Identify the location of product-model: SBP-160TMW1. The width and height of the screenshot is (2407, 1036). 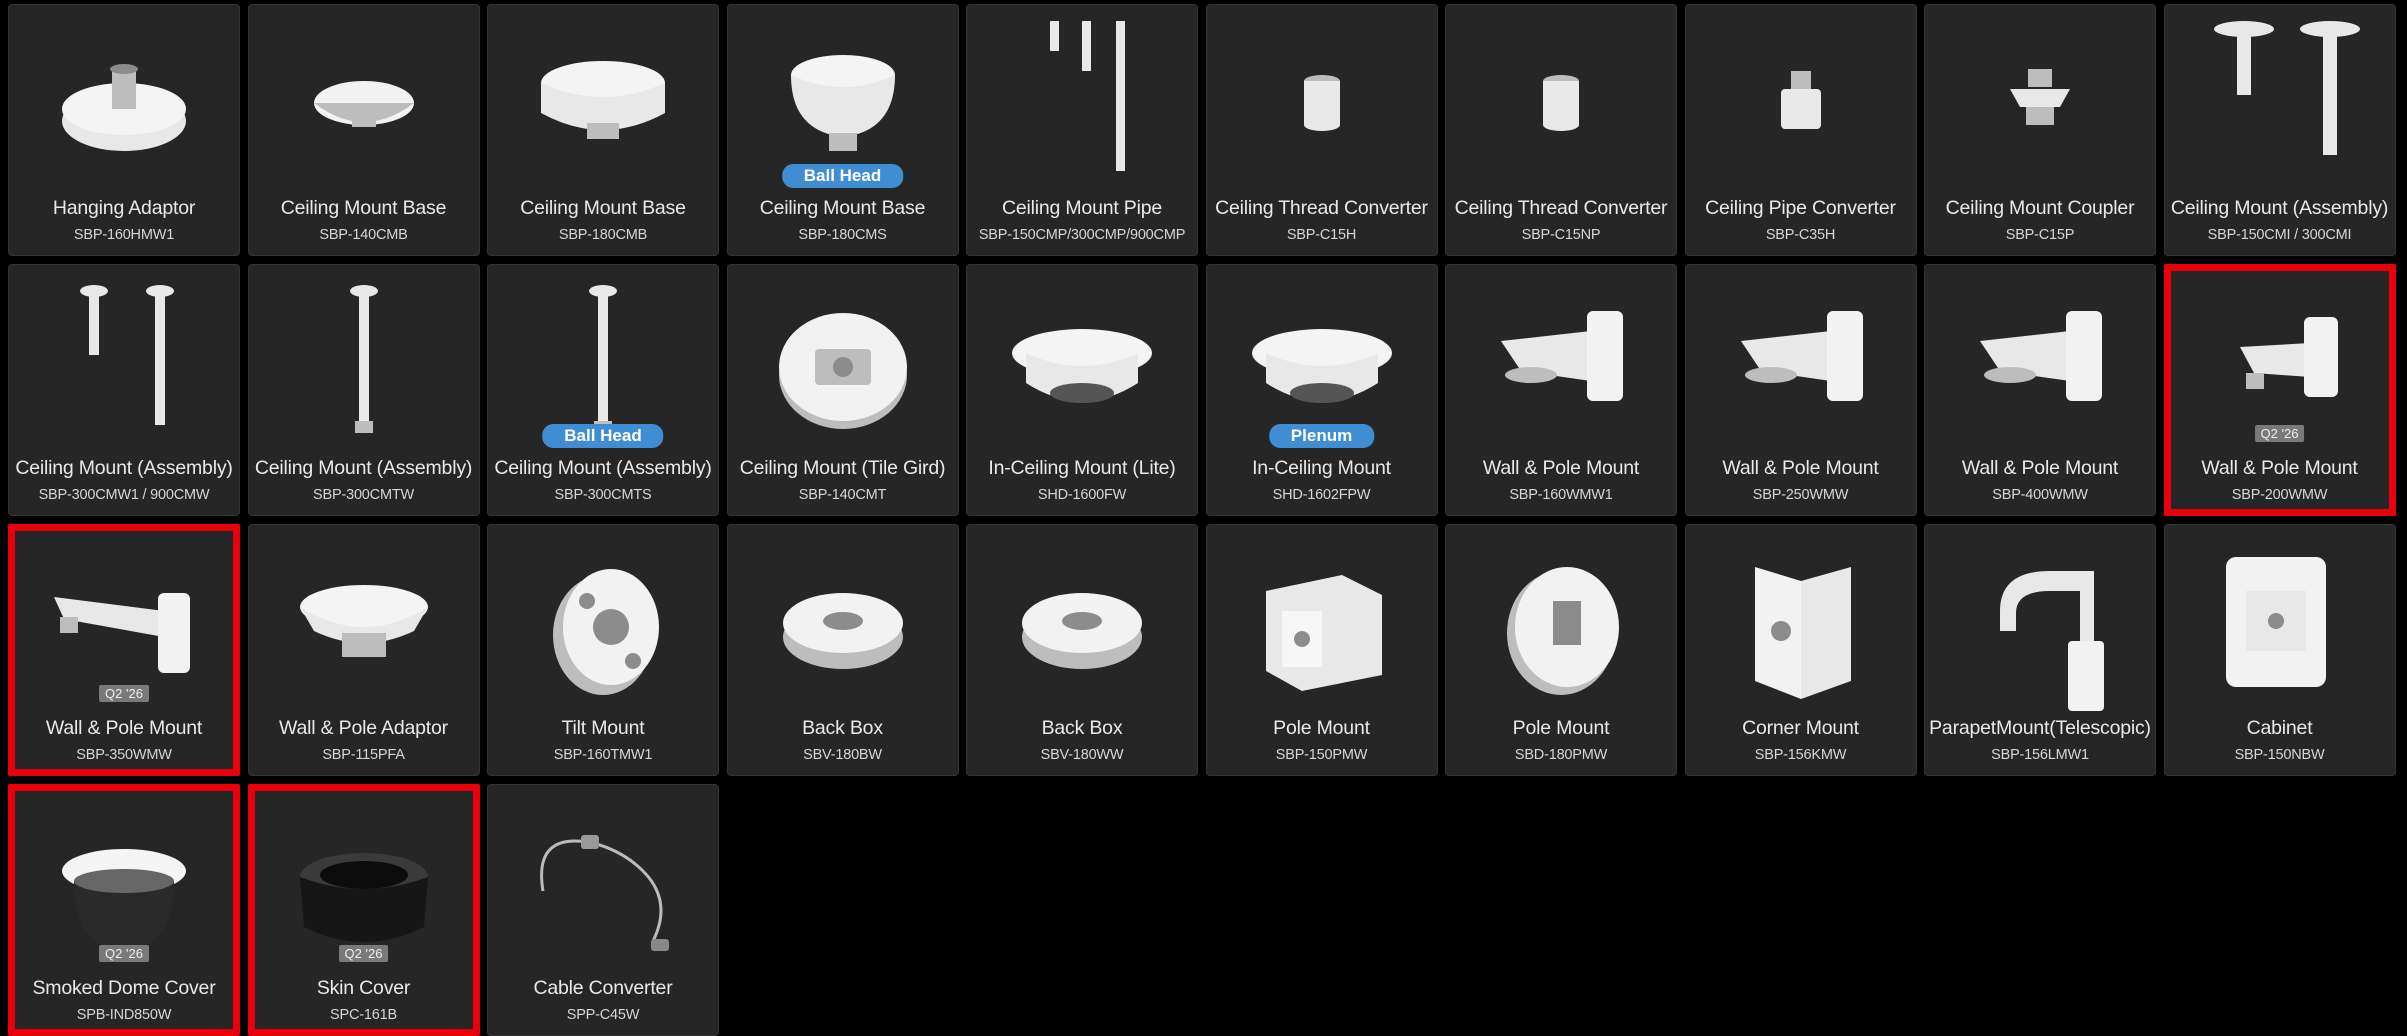
(603, 755).